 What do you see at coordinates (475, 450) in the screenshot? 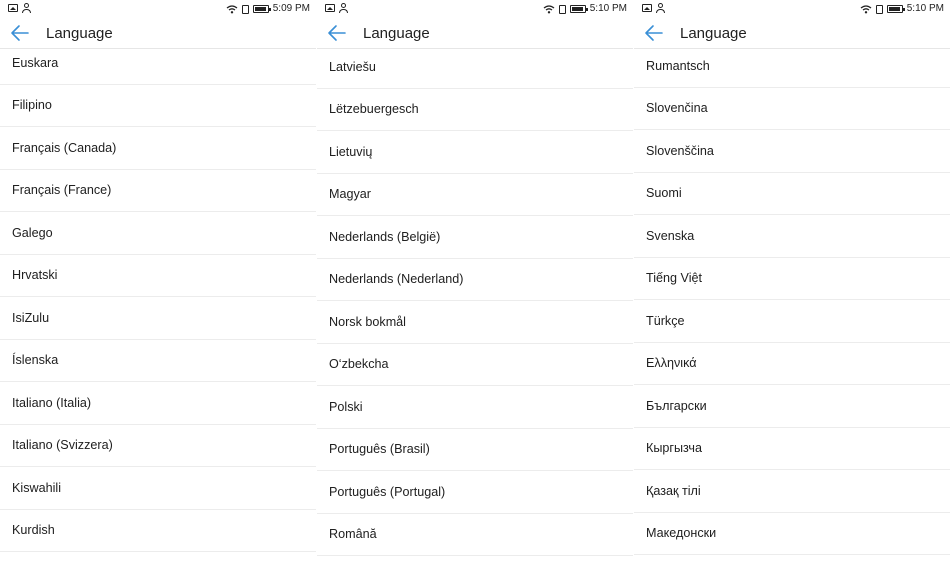
I see `language-list-item: Português (Brasil)` at bounding box center [475, 450].